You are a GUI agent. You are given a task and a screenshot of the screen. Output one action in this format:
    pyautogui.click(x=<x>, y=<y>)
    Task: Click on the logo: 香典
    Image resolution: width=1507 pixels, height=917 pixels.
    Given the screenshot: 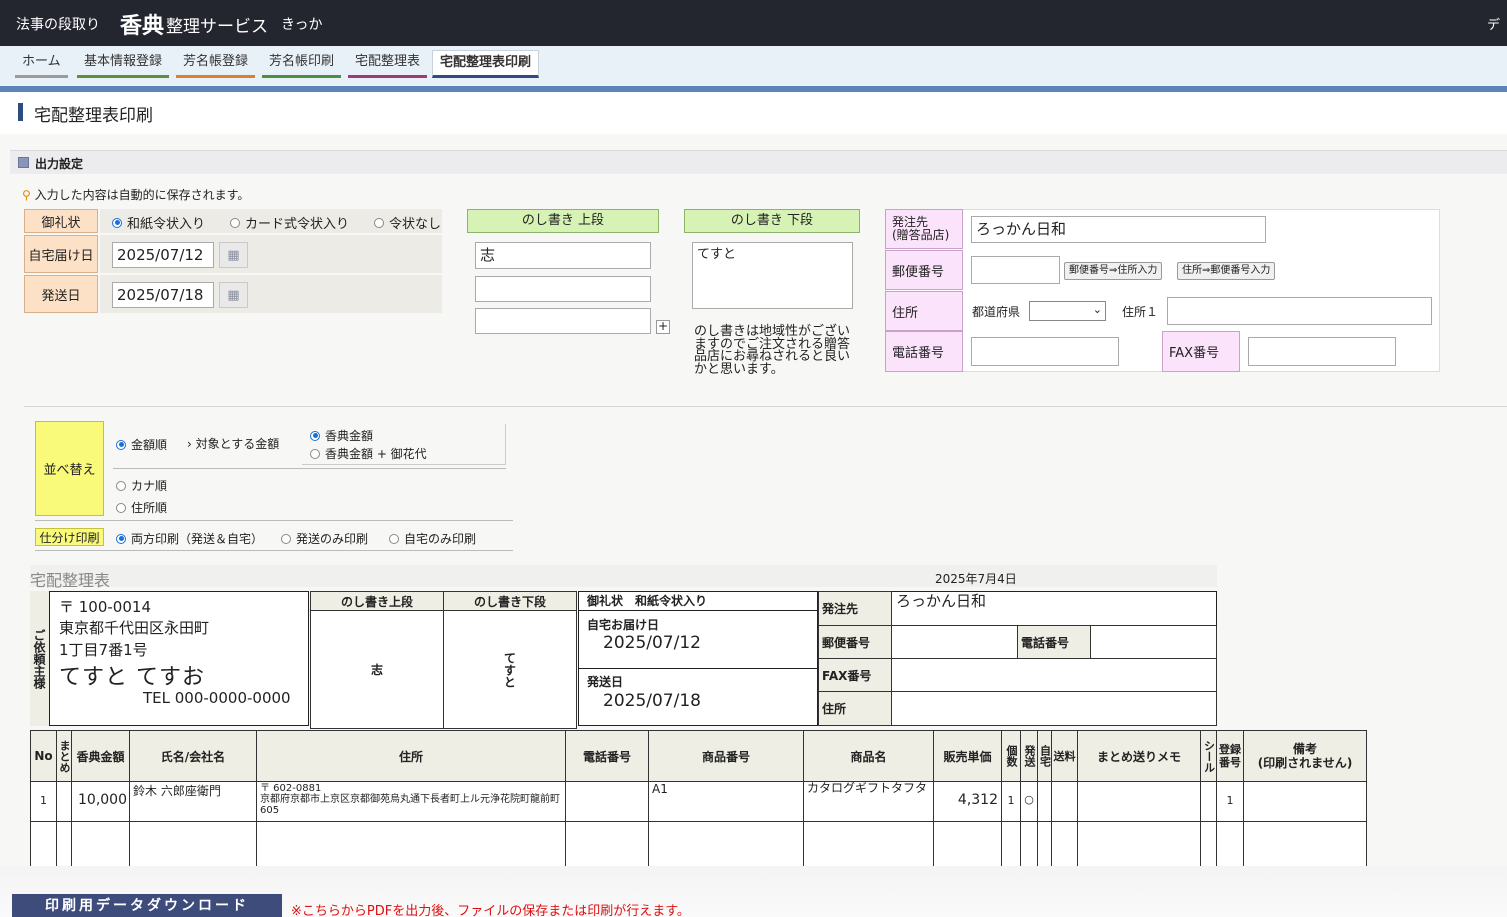 What is the action you would take?
    pyautogui.click(x=142, y=26)
    